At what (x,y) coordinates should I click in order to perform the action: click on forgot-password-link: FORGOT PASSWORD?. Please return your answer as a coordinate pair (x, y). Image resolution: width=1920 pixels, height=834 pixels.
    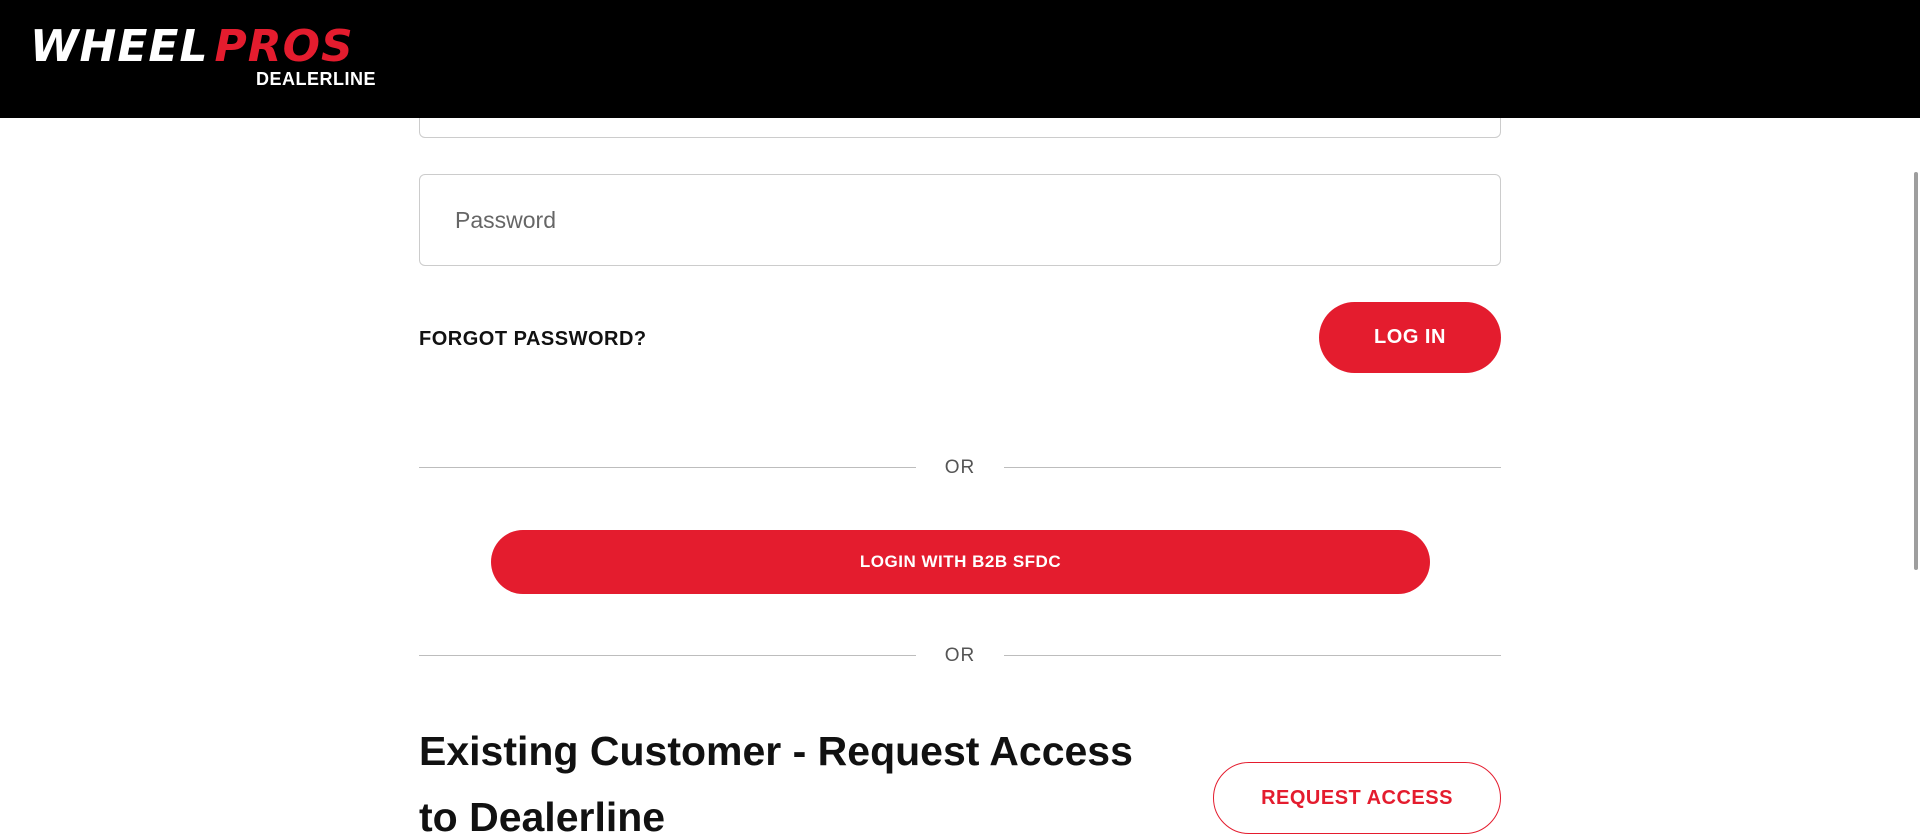
    Looking at the image, I should click on (533, 339).